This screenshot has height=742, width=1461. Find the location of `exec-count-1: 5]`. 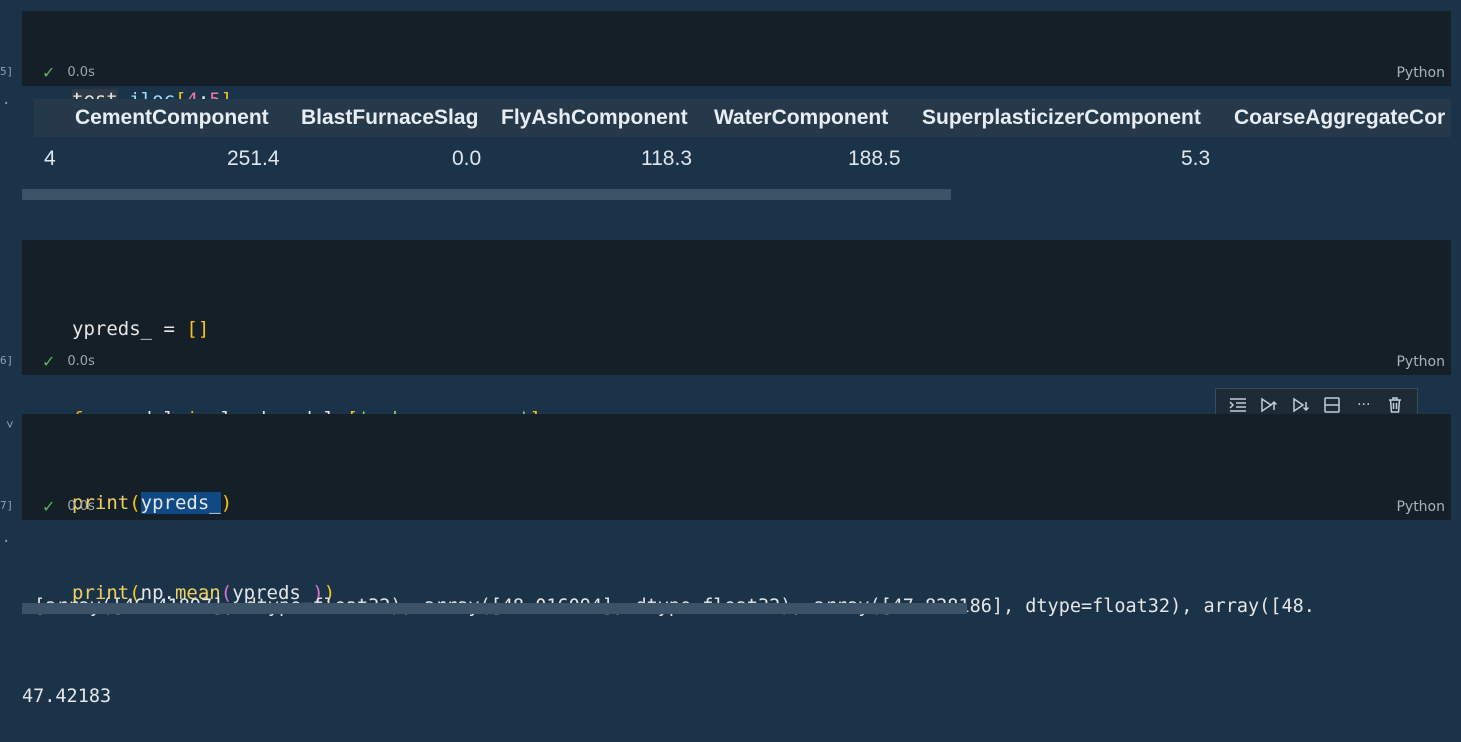

exec-count-1: 5] is located at coordinates (7, 71).